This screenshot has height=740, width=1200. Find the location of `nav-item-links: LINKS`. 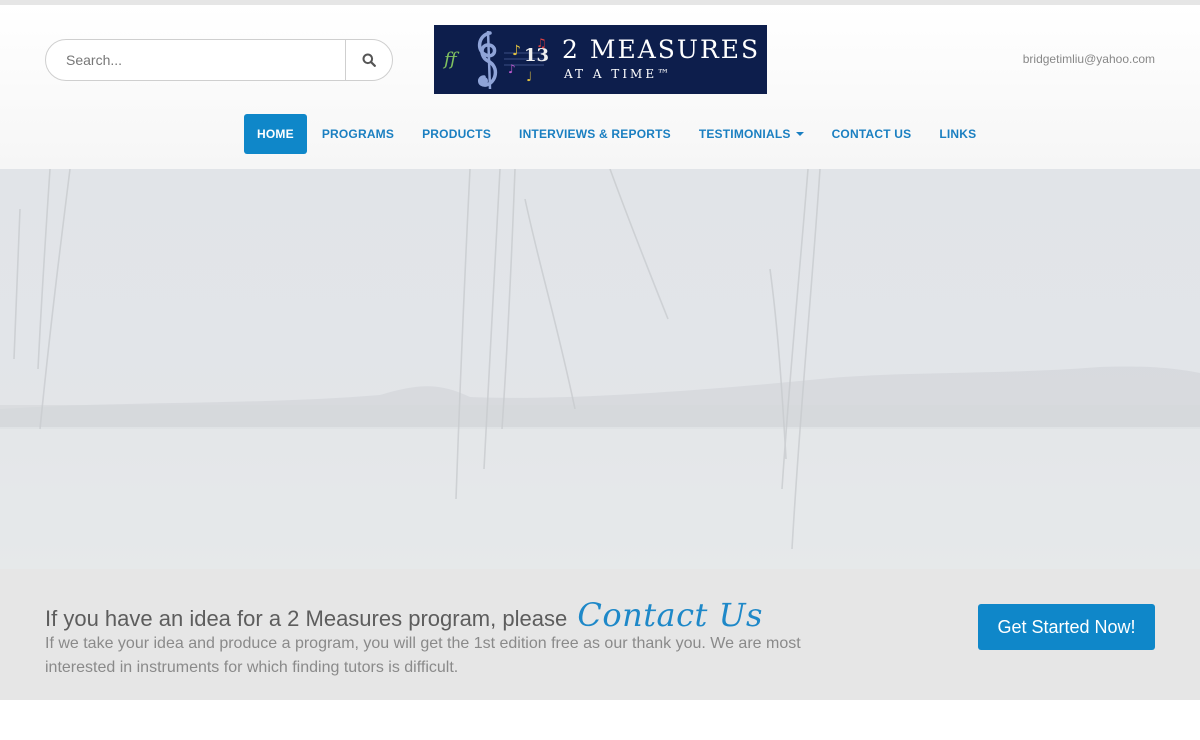

nav-item-links: LINKS is located at coordinates (957, 134).